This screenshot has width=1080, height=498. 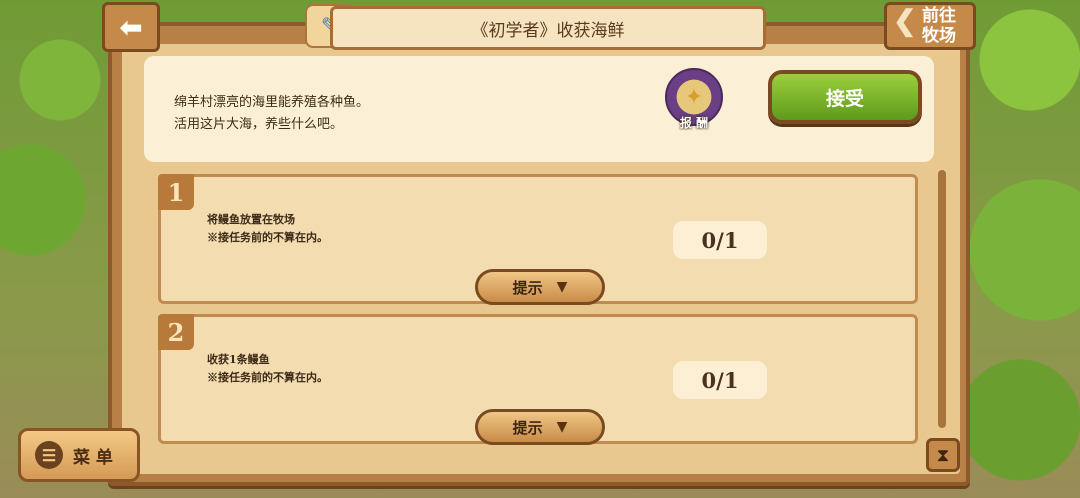 I want to click on task-number: 1, so click(x=176, y=192).